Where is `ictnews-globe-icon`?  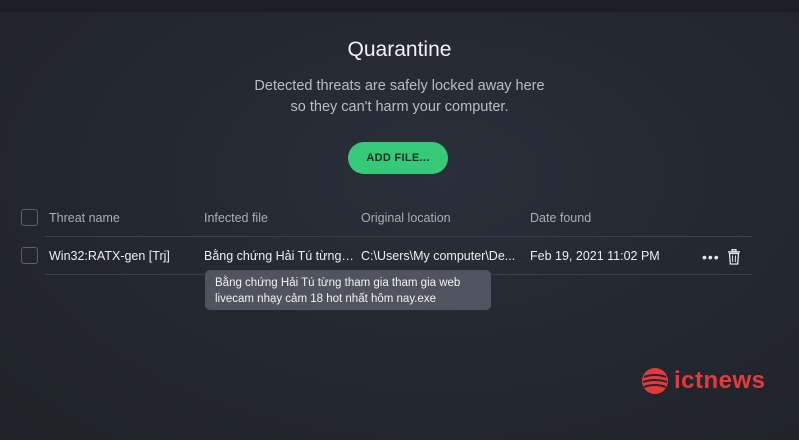
ictnews-globe-icon is located at coordinates (655, 381).